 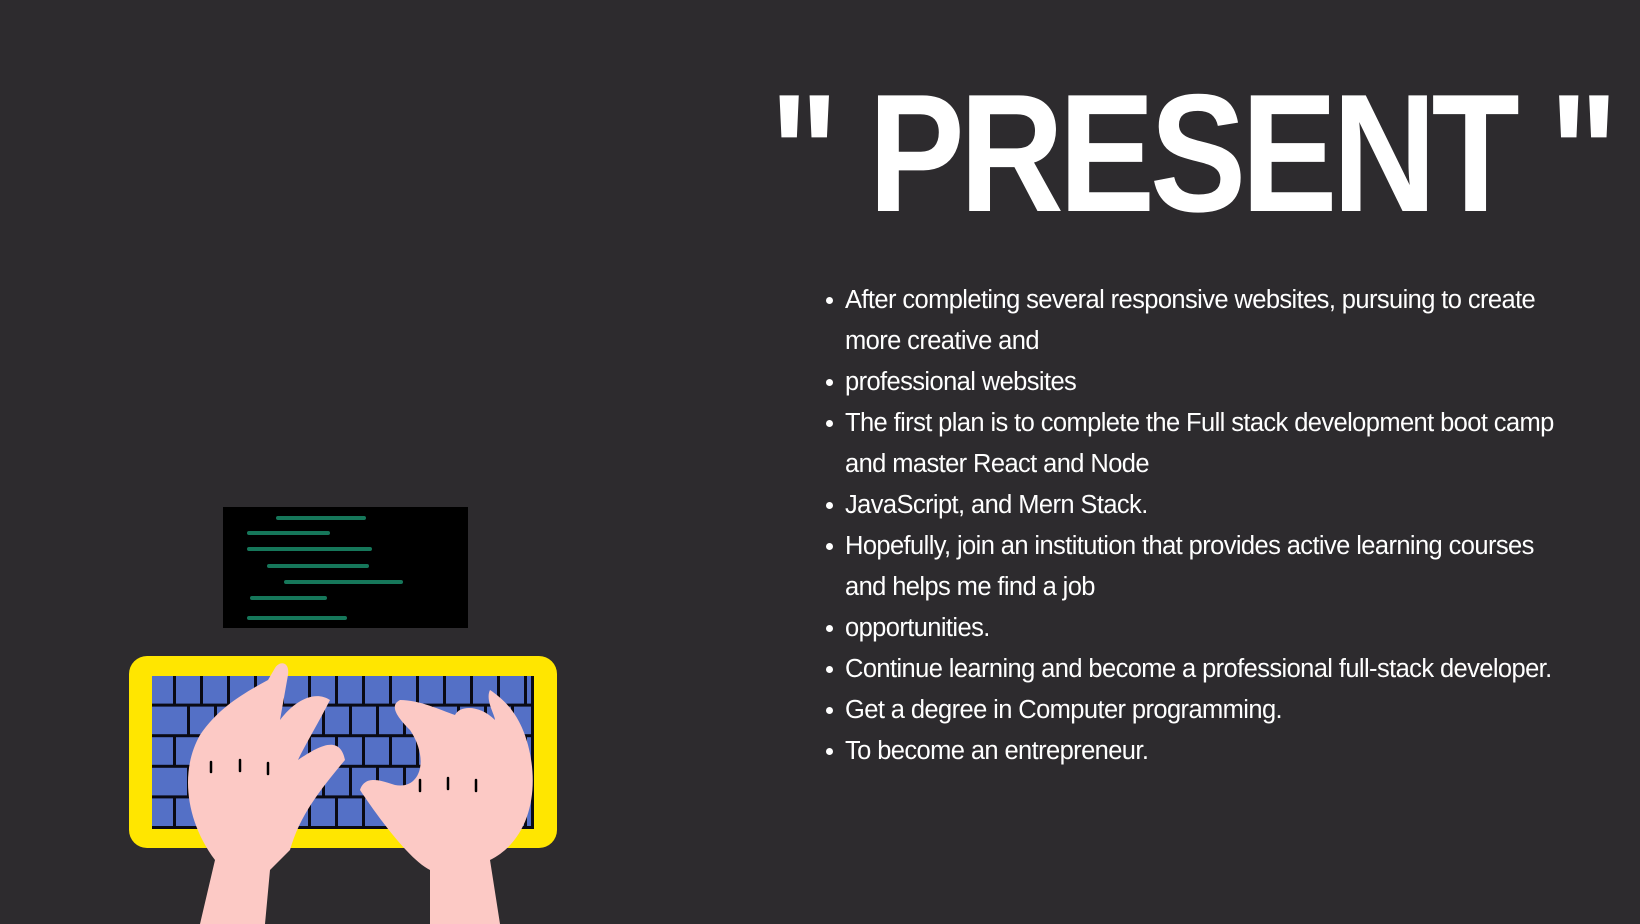 I want to click on typing-illustration, so click(x=343, y=715).